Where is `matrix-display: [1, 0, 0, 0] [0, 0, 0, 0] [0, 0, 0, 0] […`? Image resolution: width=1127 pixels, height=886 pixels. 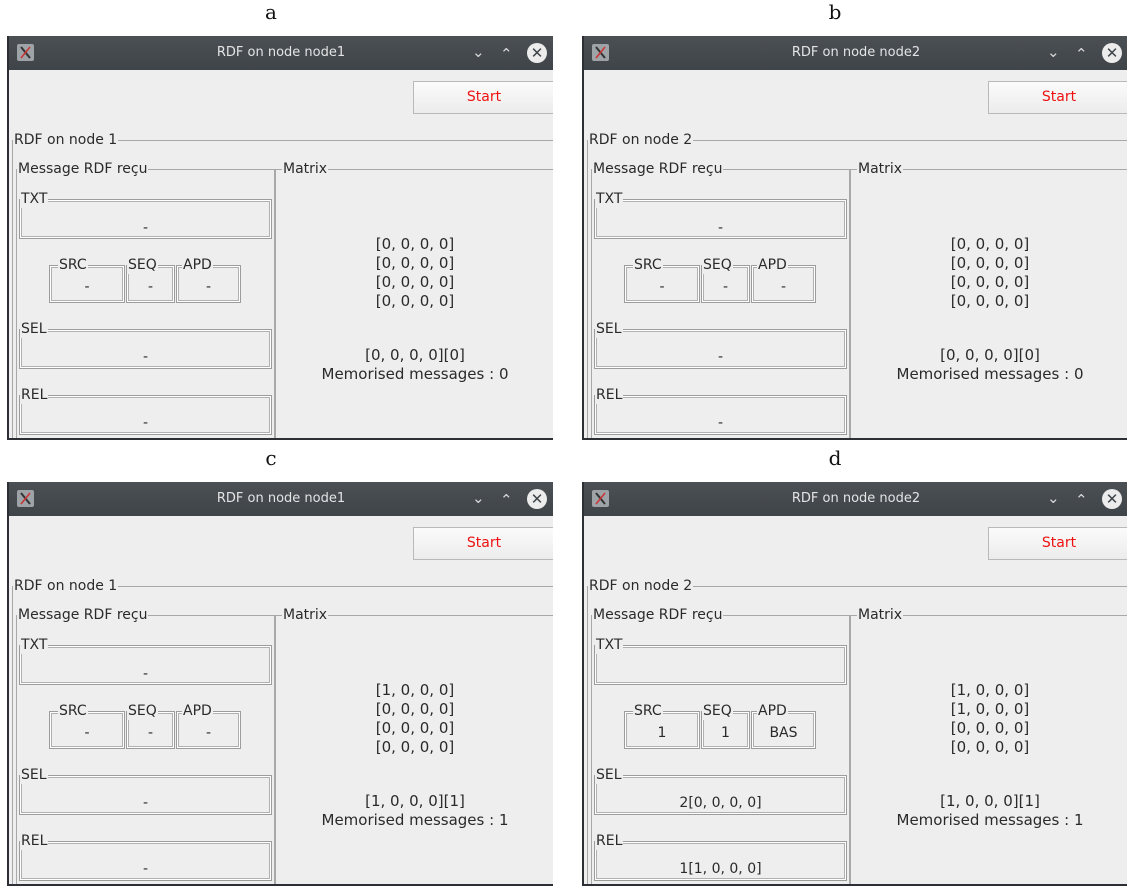
matrix-display: [1, 0, 0, 0] [0, 0, 0, 0] [0, 0, 0, 0] [… is located at coordinates (414, 719).